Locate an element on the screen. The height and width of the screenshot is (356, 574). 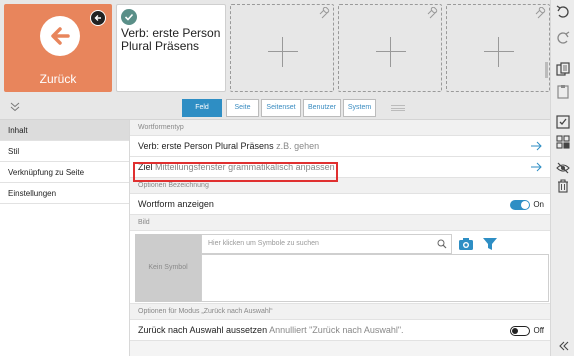
verb-tile-label: Verb: erste Person Plural Präsens is located at coordinates (171, 39).